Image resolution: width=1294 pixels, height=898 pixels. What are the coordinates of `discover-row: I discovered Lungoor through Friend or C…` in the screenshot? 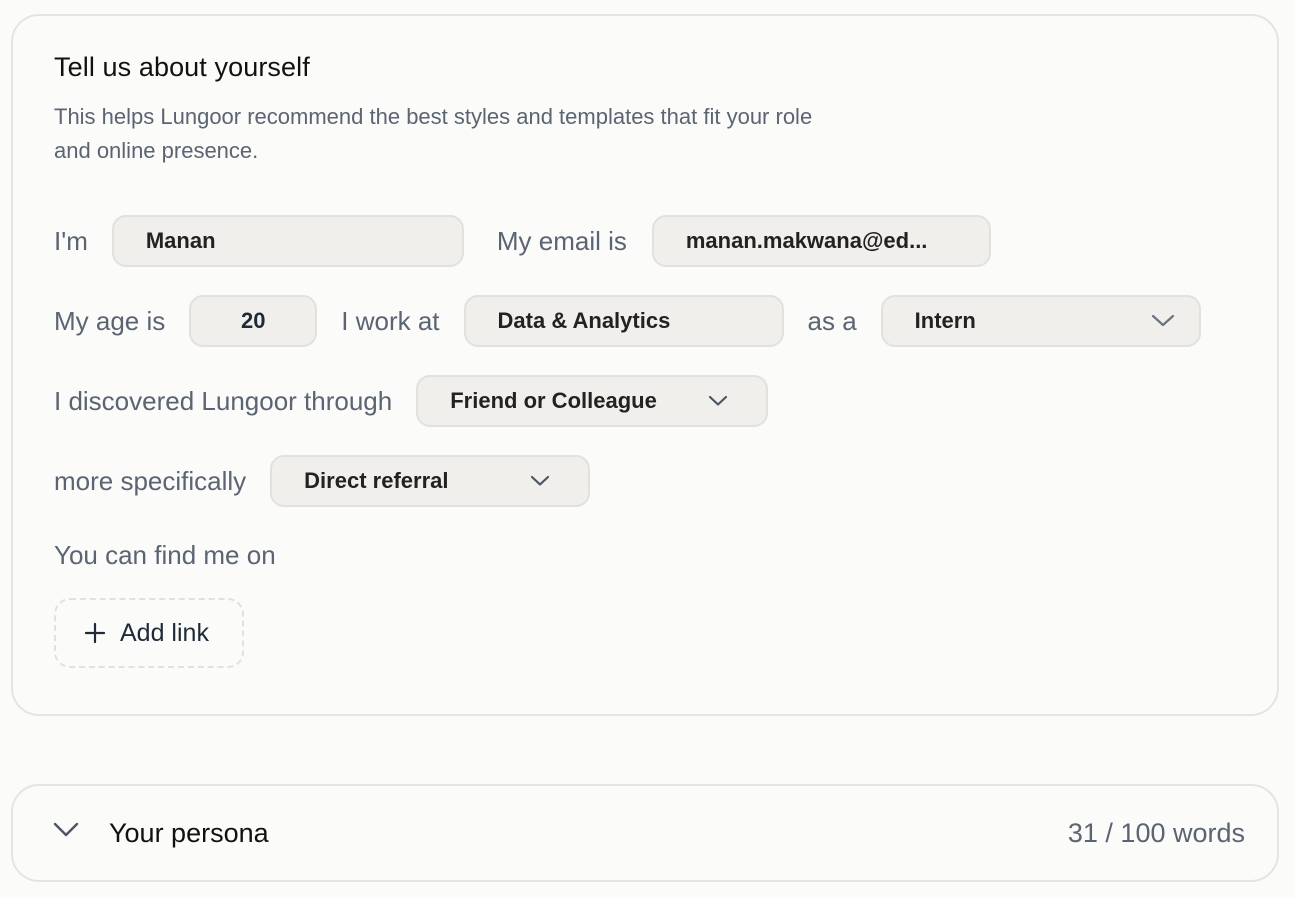 It's located at (411, 401).